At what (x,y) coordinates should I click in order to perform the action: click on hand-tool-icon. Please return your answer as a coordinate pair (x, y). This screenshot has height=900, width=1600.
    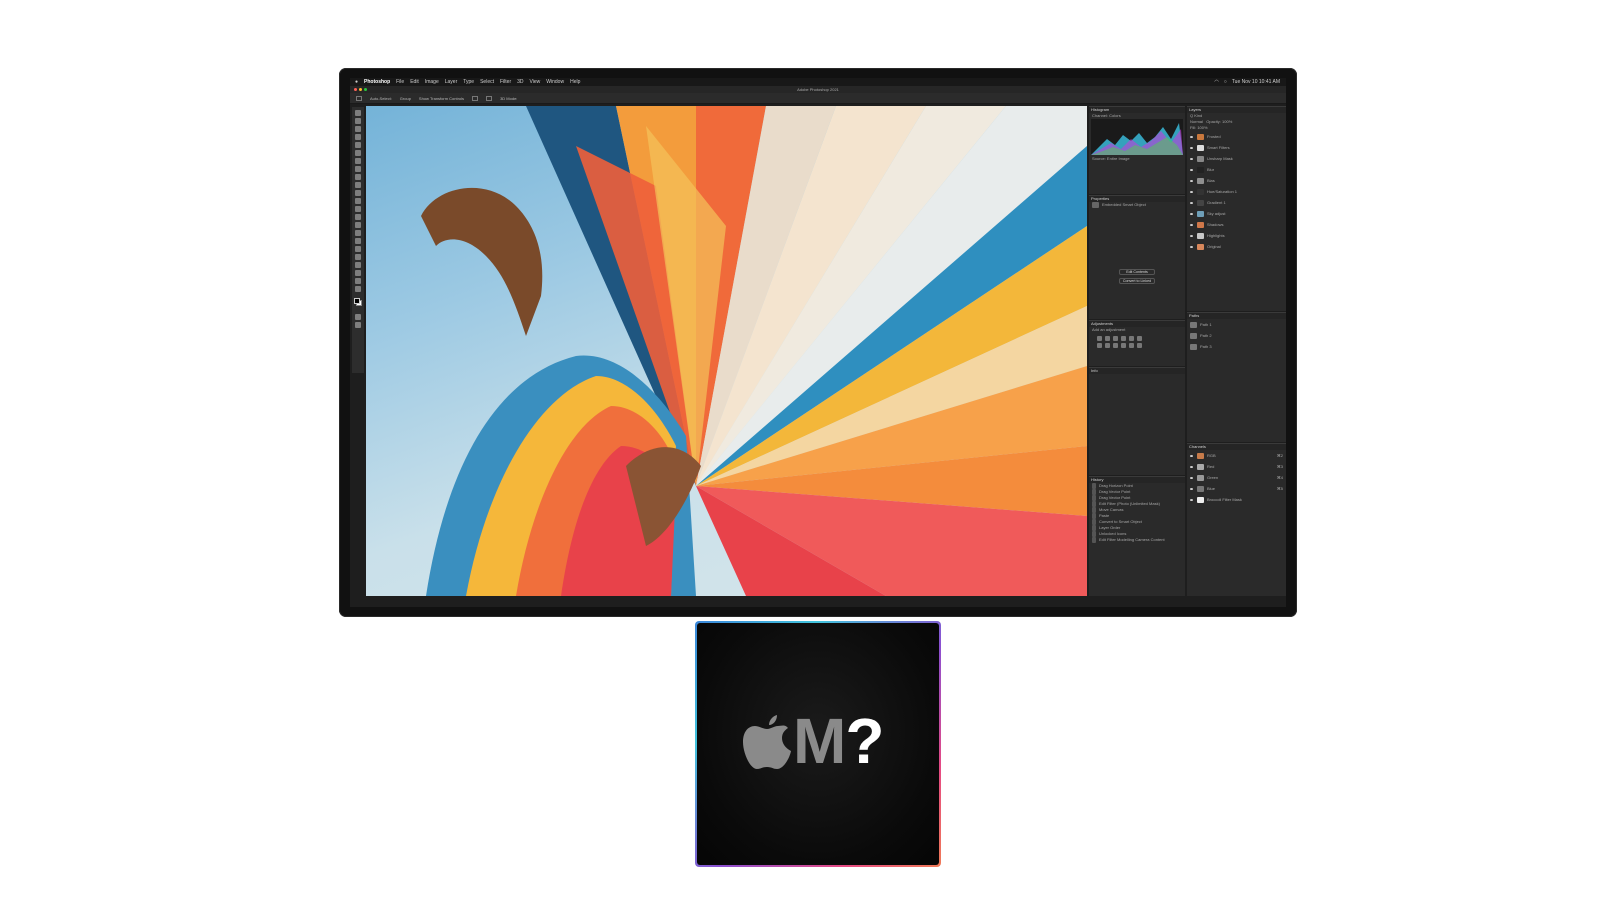
    Looking at the image, I should click on (358, 265).